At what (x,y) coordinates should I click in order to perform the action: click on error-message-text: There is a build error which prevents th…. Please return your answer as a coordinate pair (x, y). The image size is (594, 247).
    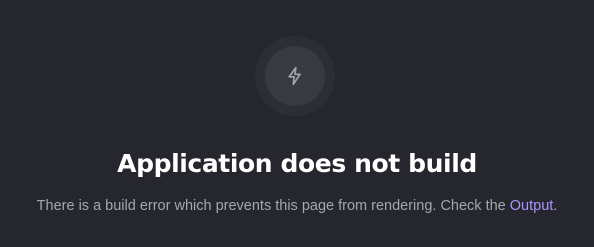
    Looking at the image, I should click on (273, 206).